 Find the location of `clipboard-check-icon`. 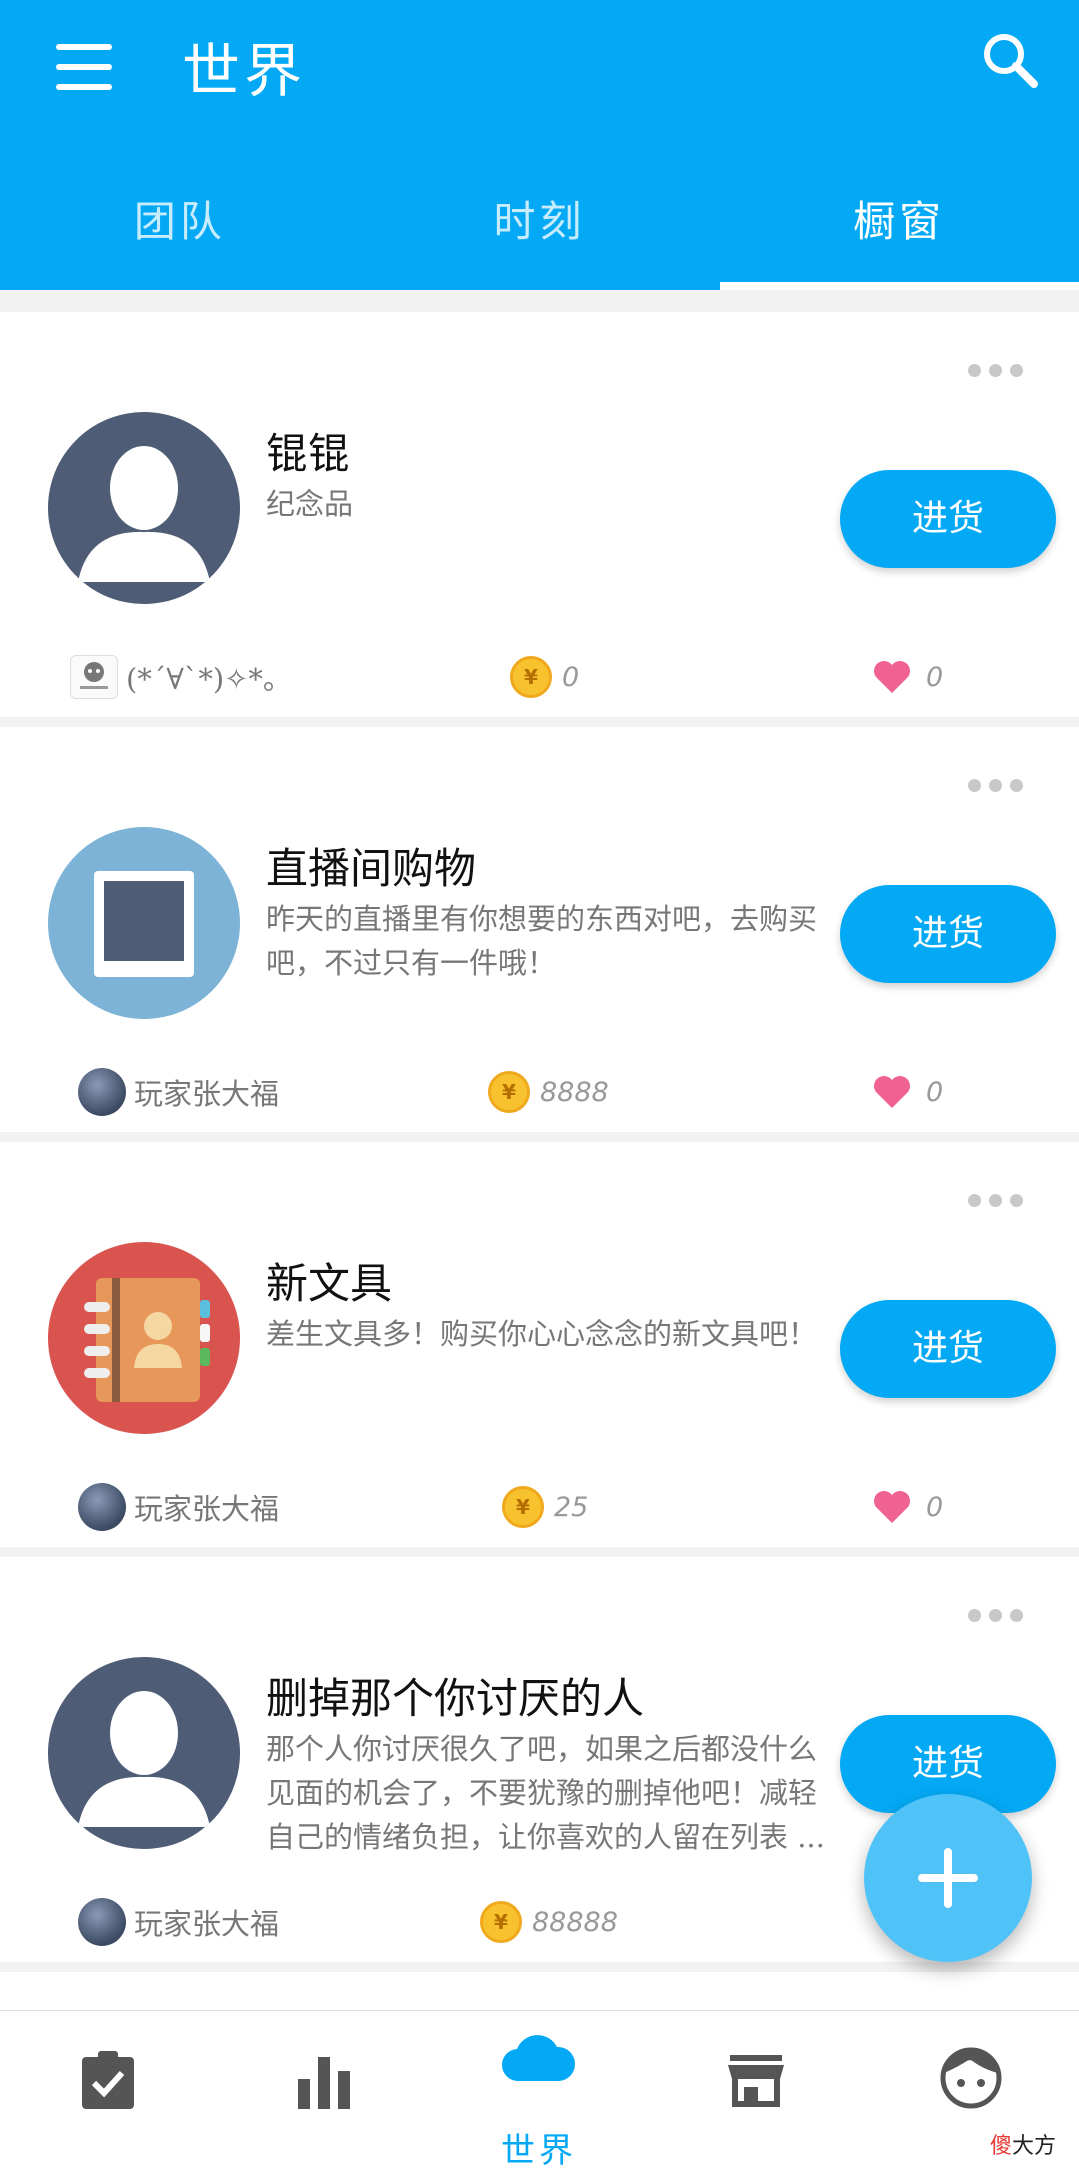

clipboard-check-icon is located at coordinates (108, 2080).